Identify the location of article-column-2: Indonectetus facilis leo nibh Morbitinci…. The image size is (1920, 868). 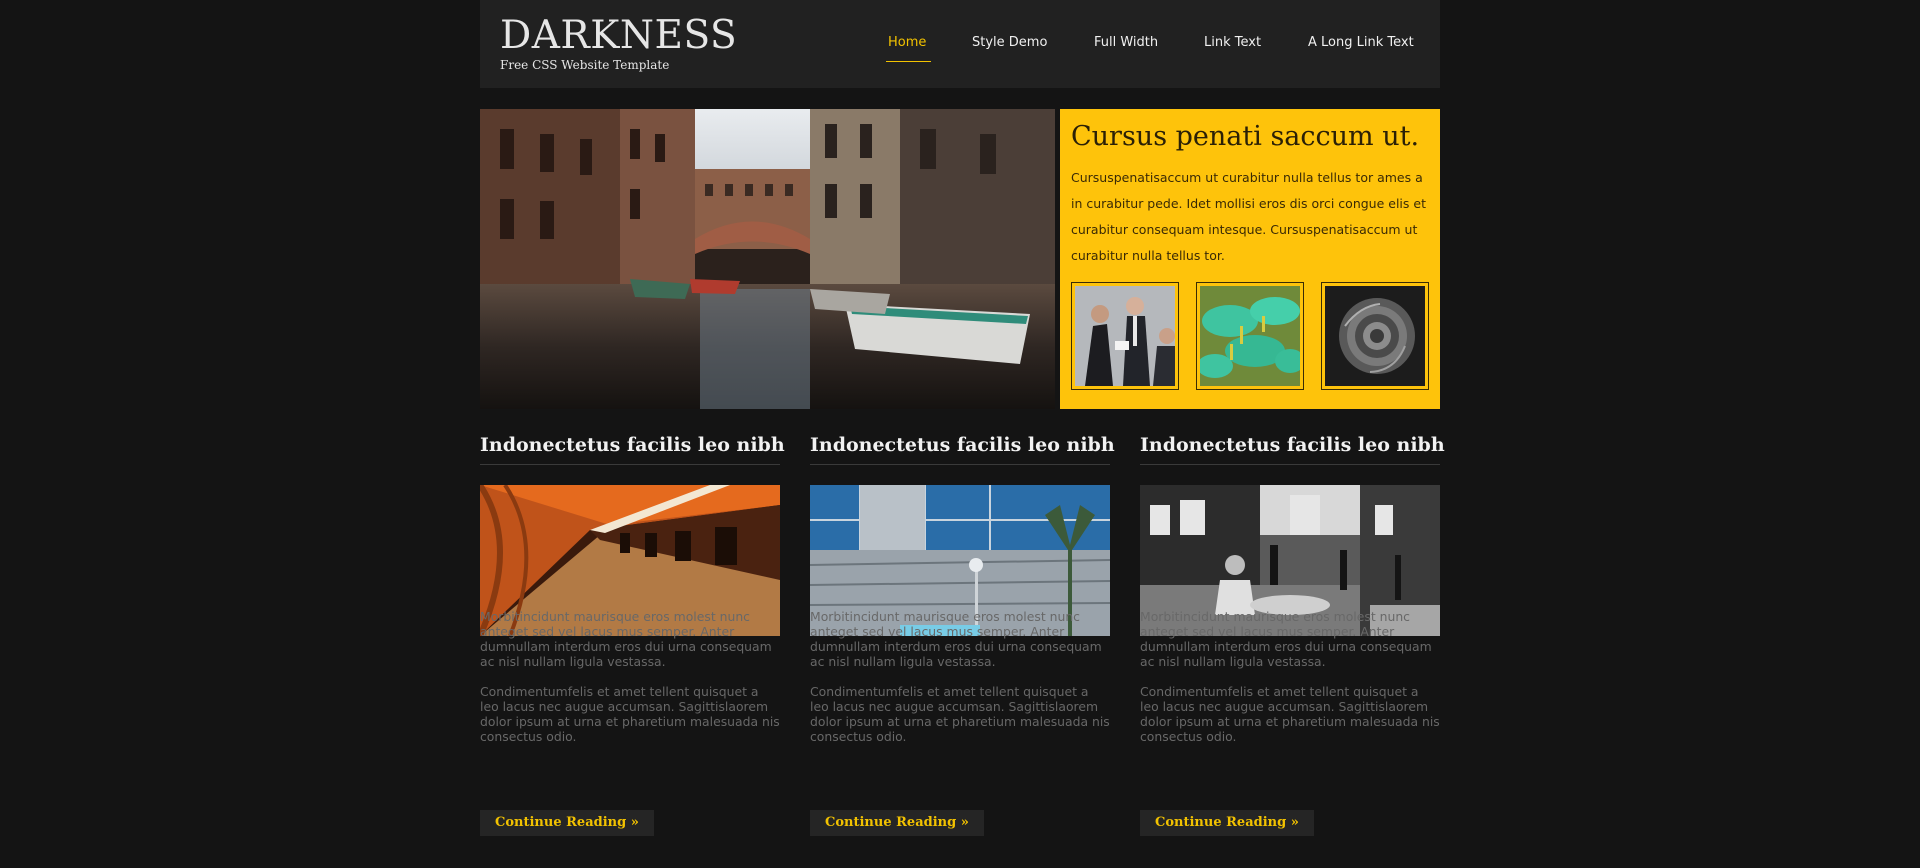
(962, 634).